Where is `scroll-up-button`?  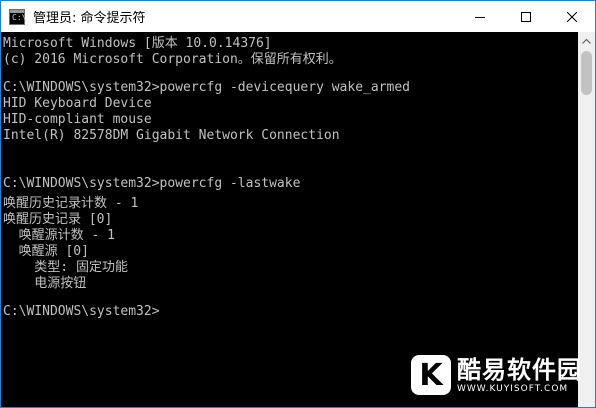 scroll-up-button is located at coordinates (586, 40).